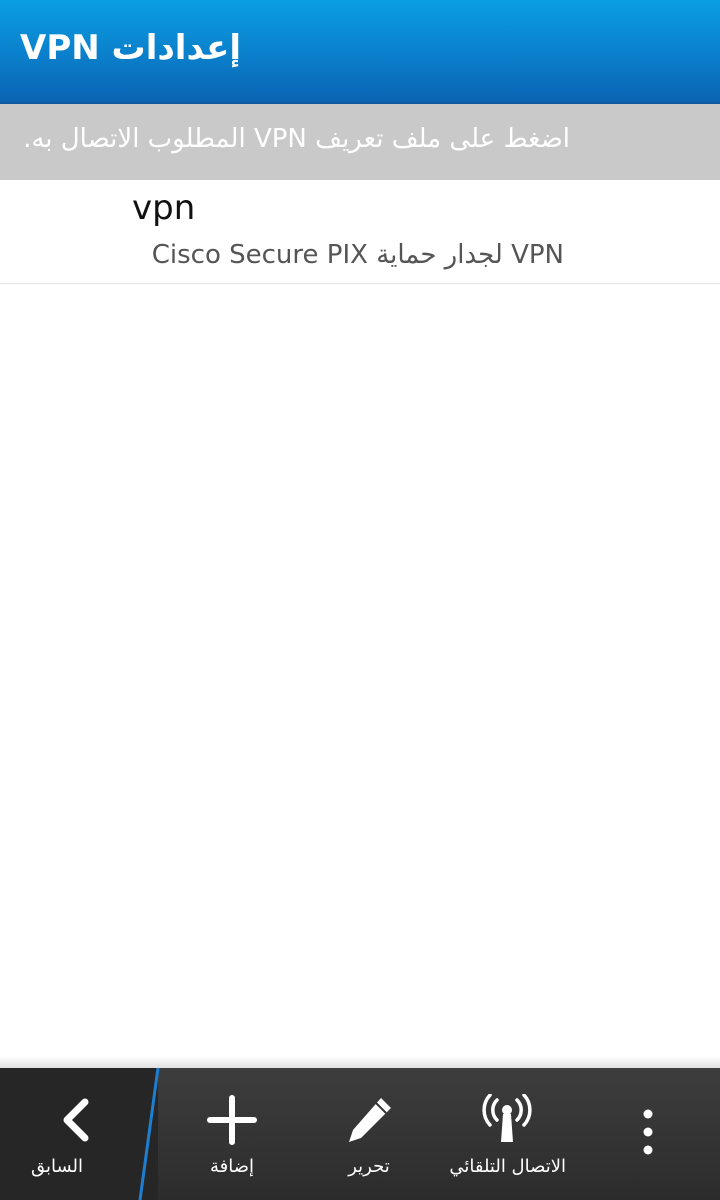  What do you see at coordinates (130, 48) in the screenshot?
I see `page-title: إعدادات VPN` at bounding box center [130, 48].